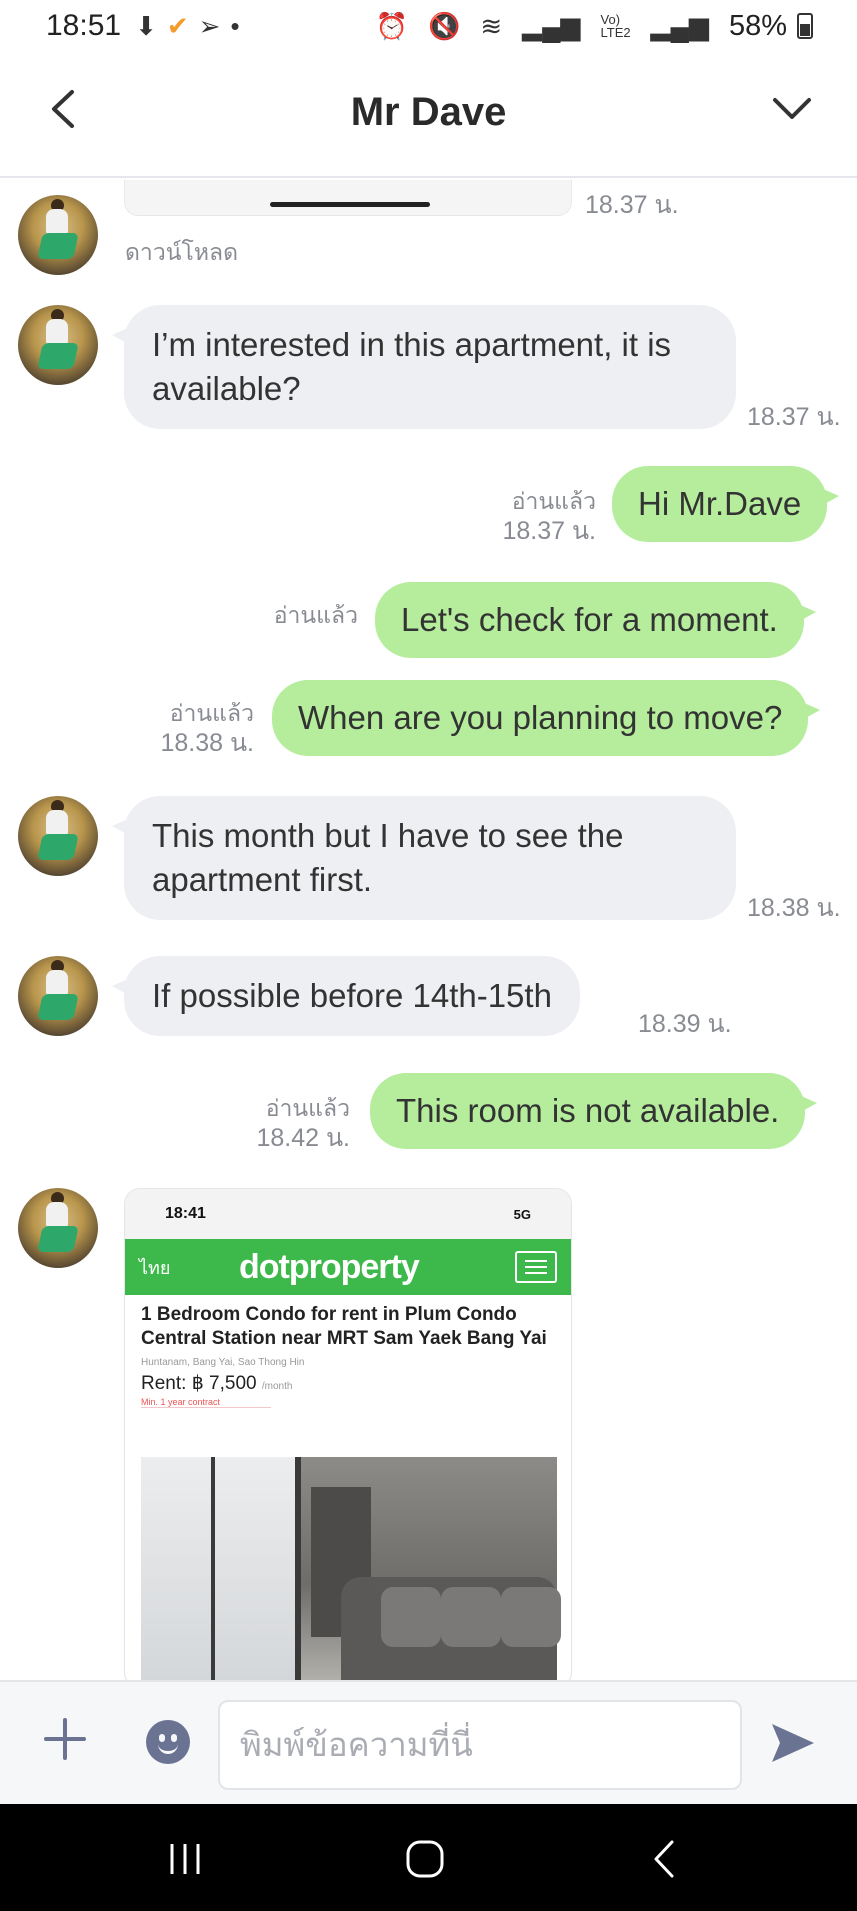 The image size is (857, 1911). Describe the element at coordinates (185, 1213) in the screenshot. I see `screenshot-time: 18:41` at that location.